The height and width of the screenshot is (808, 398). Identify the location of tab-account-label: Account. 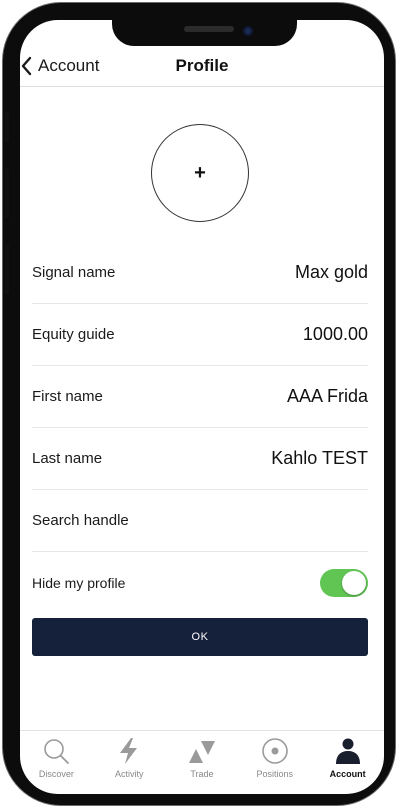
(347, 774).